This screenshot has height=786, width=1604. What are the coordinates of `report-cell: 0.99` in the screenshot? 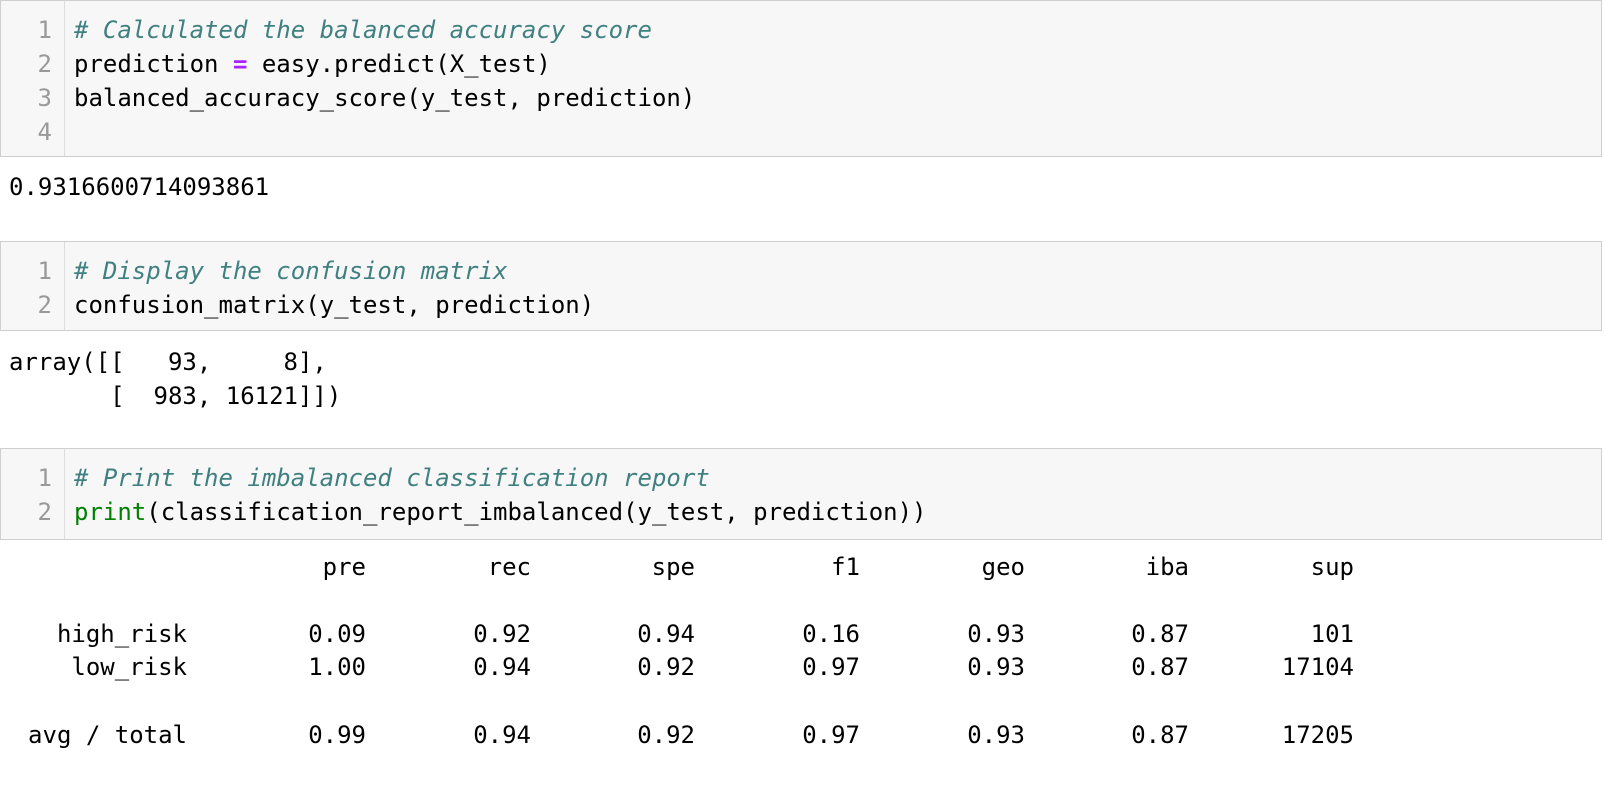 It's located at (337, 735).